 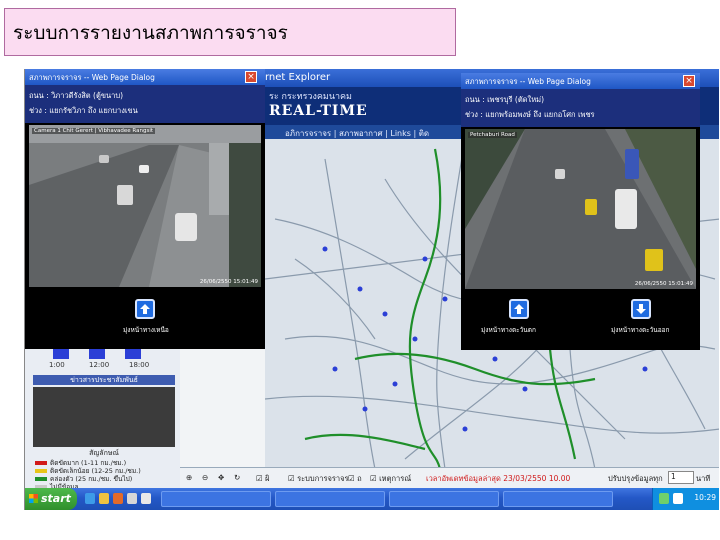 I want to click on last-updated-text: เวลาอัพเดทข้อมูลล่าสุด 23/03/2550 10.00, so click(x=498, y=478).